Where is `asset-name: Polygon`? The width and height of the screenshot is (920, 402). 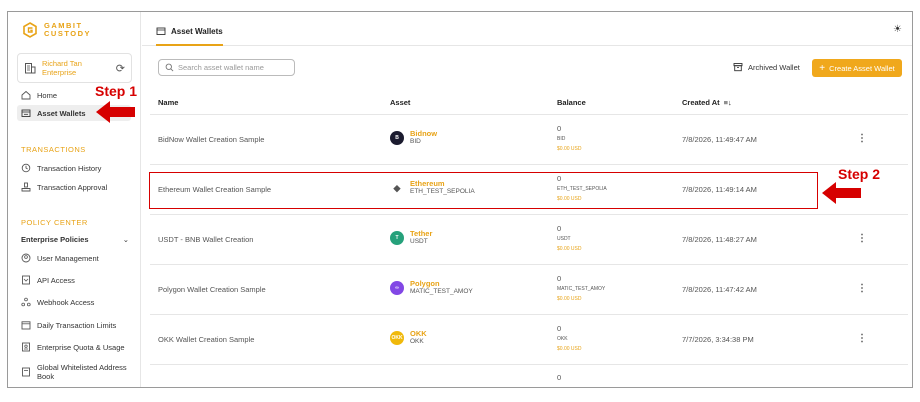
asset-name: Polygon is located at coordinates (425, 283).